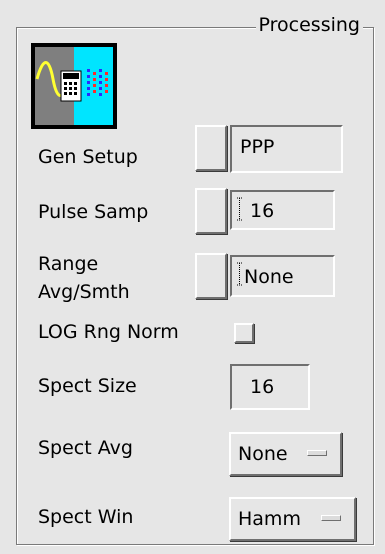 Image resolution: width=385 pixels, height=554 pixels. I want to click on range-avg-button, so click(211, 276).